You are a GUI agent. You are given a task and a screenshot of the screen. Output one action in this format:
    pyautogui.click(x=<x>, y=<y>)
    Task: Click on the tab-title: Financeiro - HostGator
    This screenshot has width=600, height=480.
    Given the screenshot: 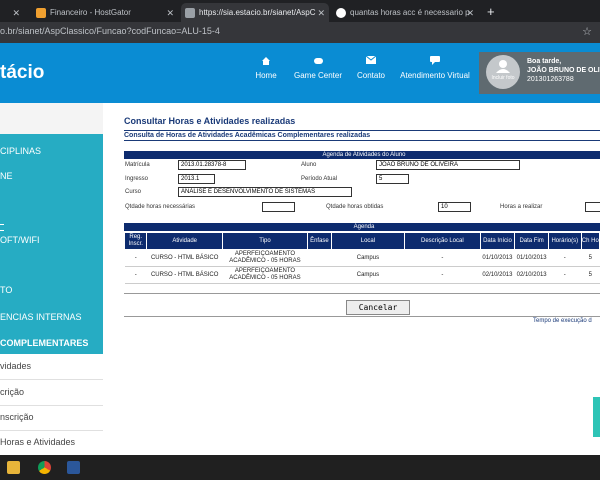 What is the action you would take?
    pyautogui.click(x=90, y=12)
    